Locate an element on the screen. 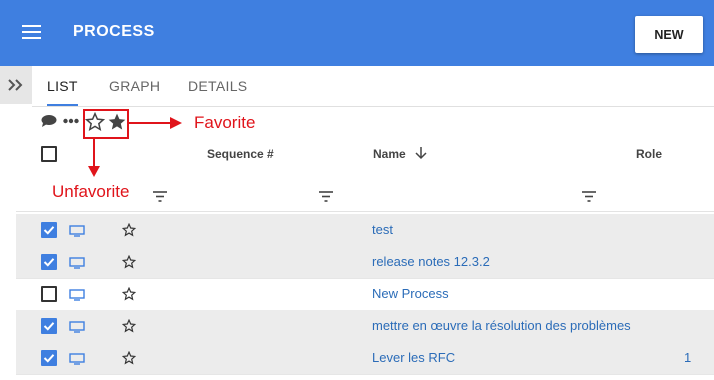  column-header-sequence: Sequence # is located at coordinates (240, 154).